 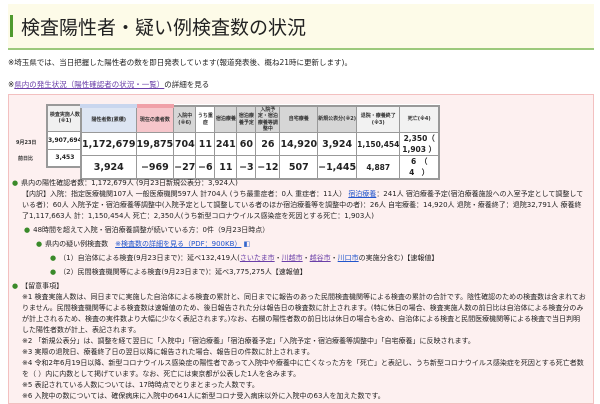 What do you see at coordinates (26, 143) in the screenshot?
I see `row-label-date: 9月23日` at bounding box center [26, 143].